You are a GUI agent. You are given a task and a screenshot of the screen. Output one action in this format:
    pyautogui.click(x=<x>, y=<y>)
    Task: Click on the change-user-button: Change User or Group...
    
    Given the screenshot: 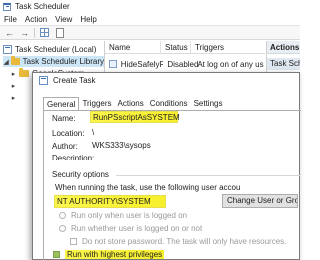 What is the action you would take?
    pyautogui.click(x=260, y=201)
    